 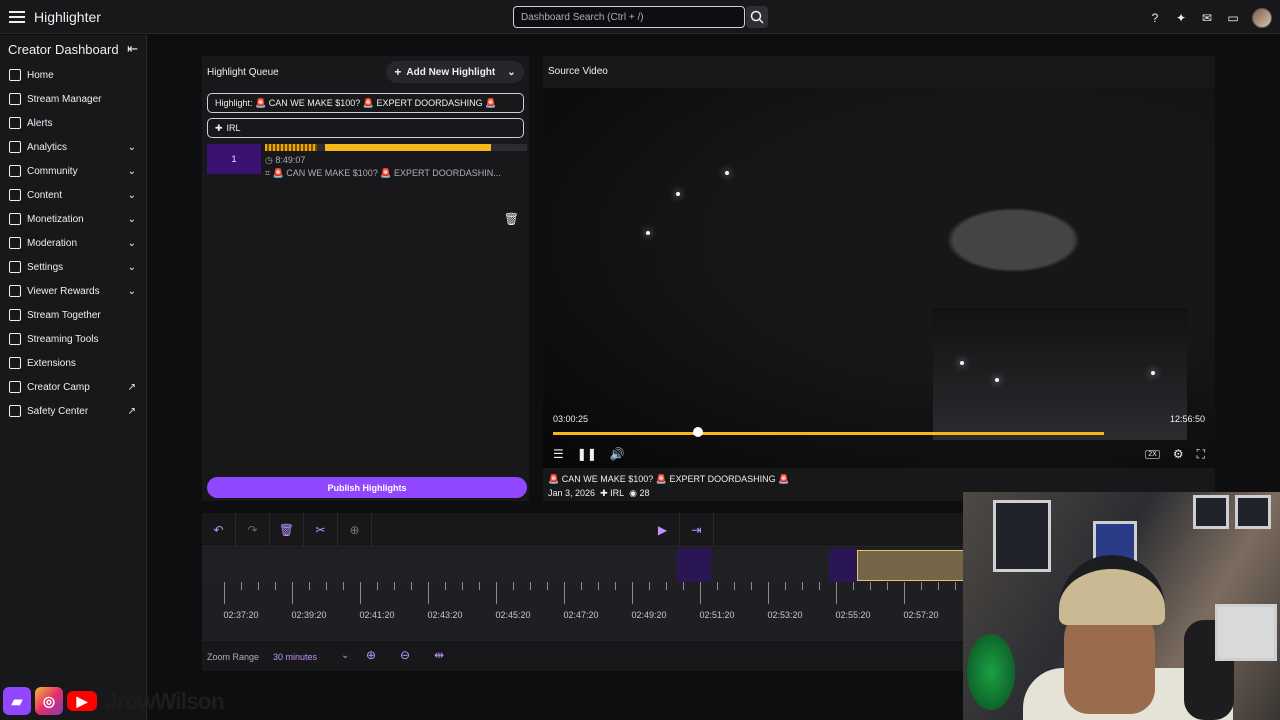 What do you see at coordinates (629, 17) in the screenshot?
I see `dashboard-search-input: Dashboard Search (Ctrl + /)` at bounding box center [629, 17].